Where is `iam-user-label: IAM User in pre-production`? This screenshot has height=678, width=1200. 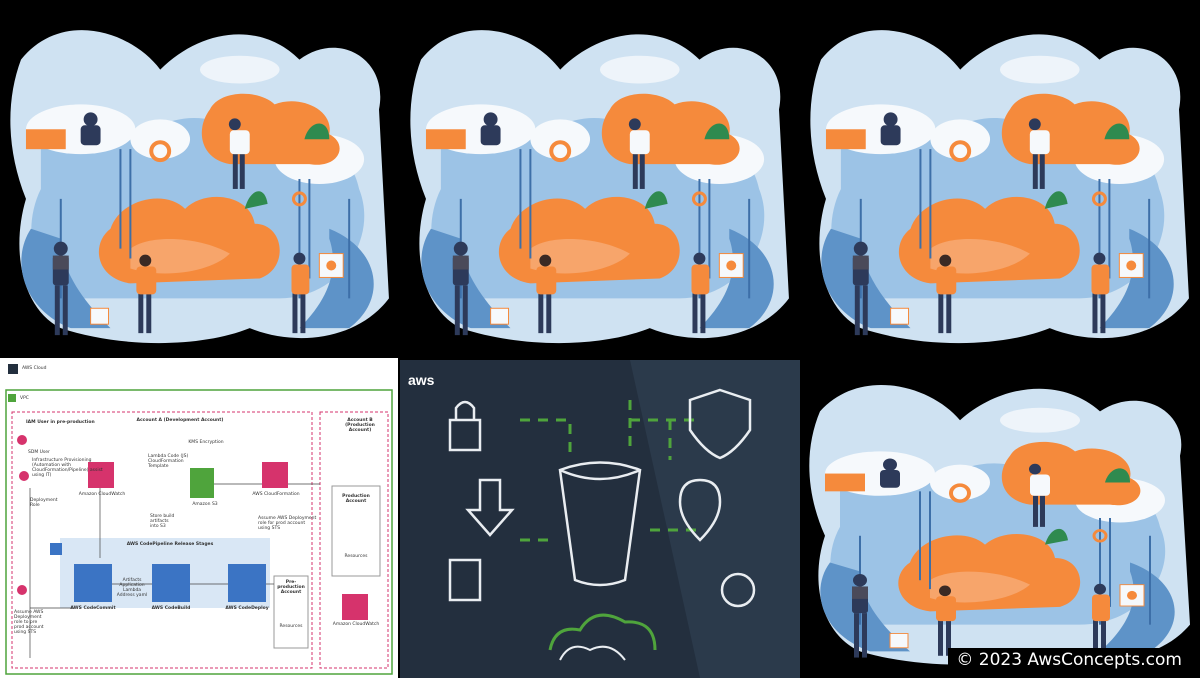
iam-user-label: IAM User in pre-production is located at coordinates (60, 422).